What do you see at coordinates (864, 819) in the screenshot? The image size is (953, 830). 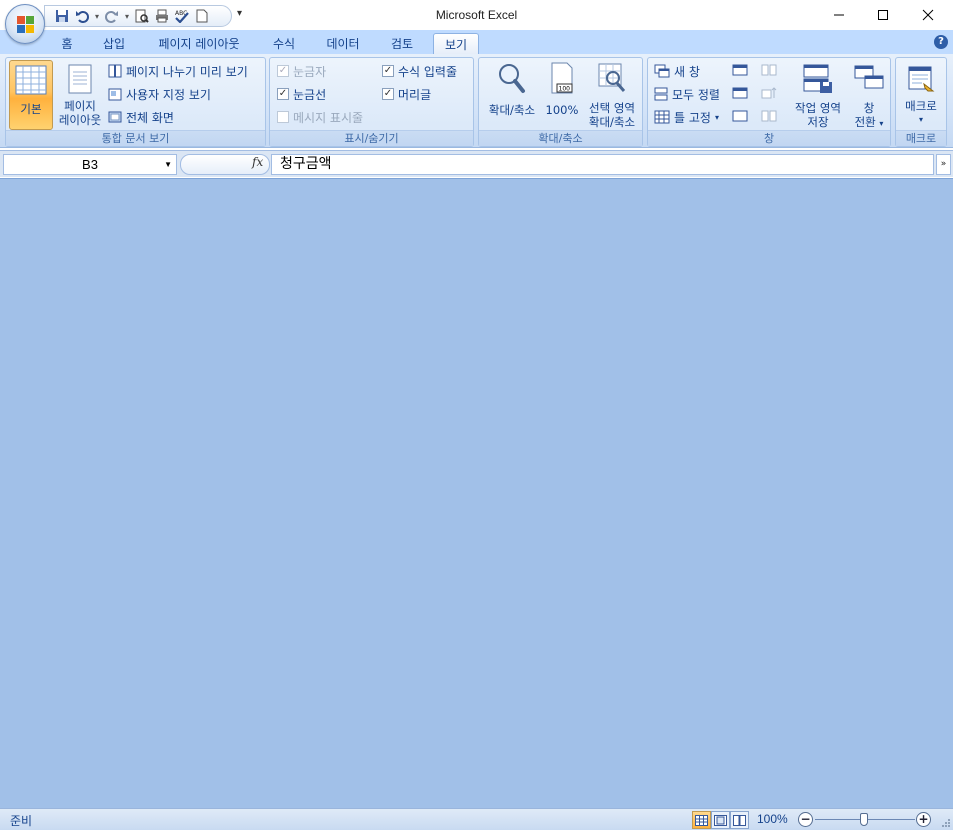 I see `zoom-slider-thumb` at bounding box center [864, 819].